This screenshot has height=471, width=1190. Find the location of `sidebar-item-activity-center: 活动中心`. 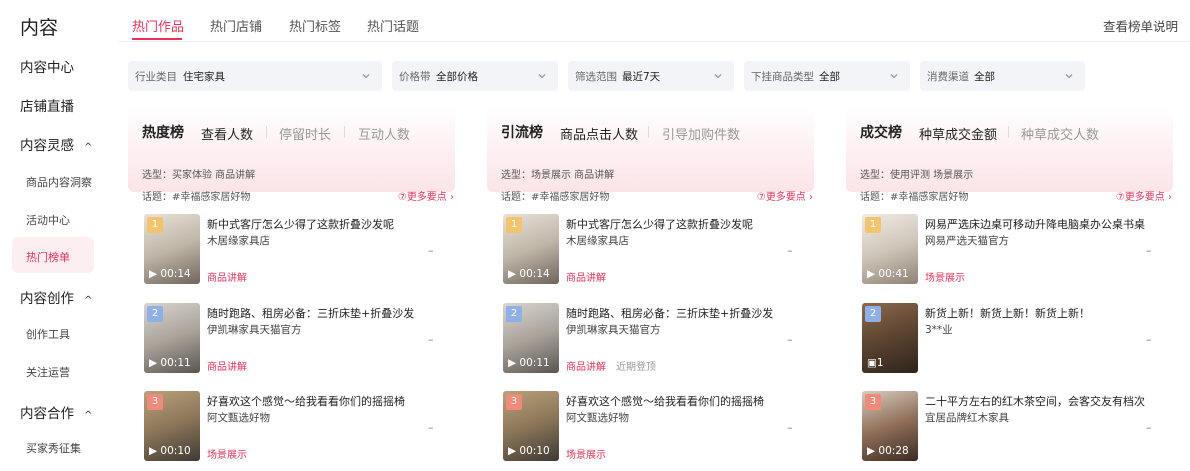

sidebar-item-activity-center: 活动中心 is located at coordinates (65, 220).